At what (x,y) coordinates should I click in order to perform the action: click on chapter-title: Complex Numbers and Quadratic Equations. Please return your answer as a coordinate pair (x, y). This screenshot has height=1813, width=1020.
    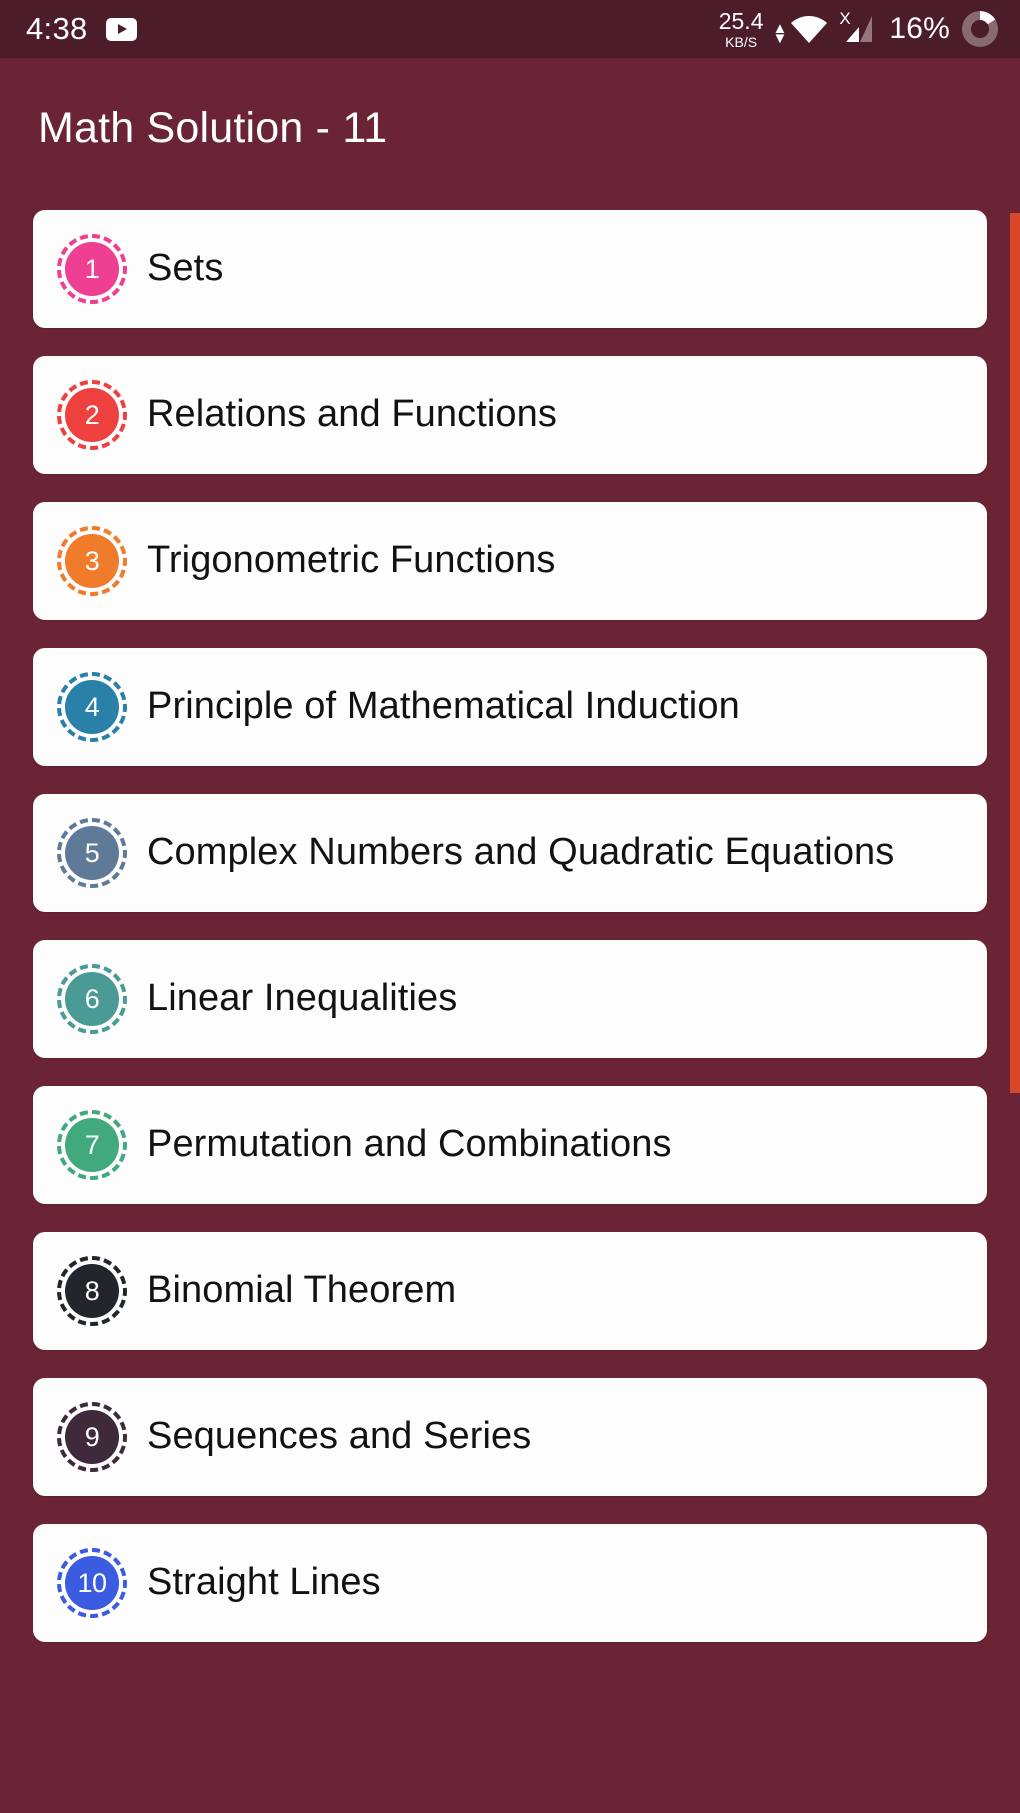
    Looking at the image, I should click on (521, 852).